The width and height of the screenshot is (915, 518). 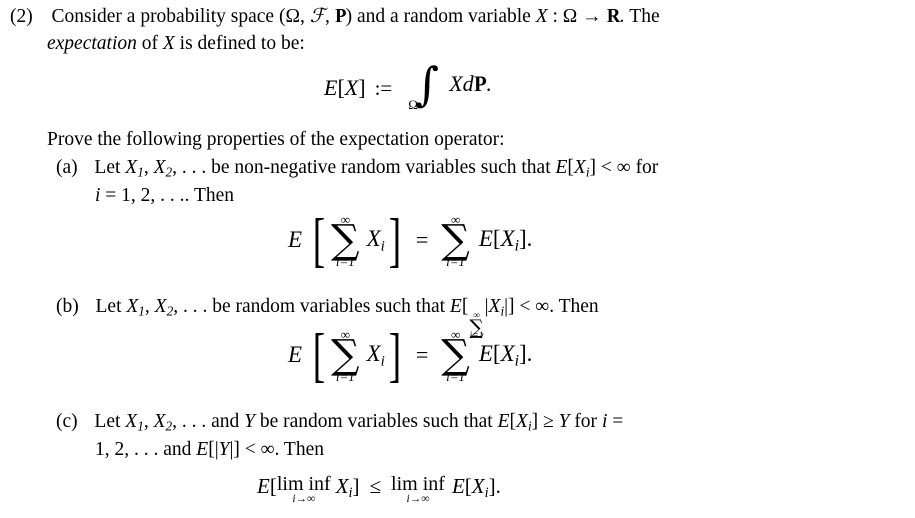 What do you see at coordinates (485, 238) in the screenshot?
I see `sum-a-rhs-E: E` at bounding box center [485, 238].